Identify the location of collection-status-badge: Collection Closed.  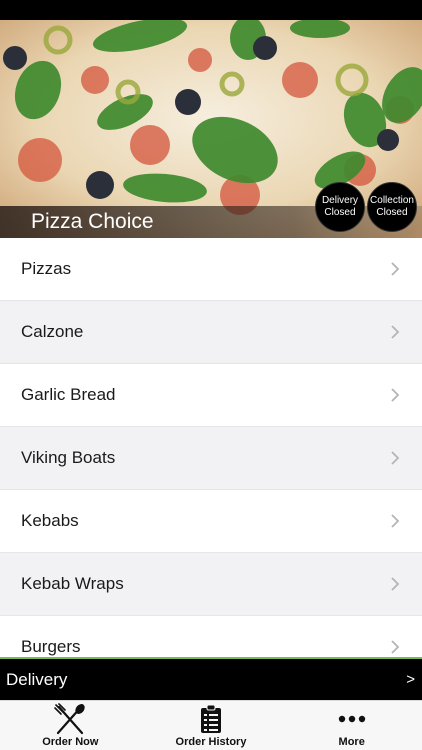
(392, 207).